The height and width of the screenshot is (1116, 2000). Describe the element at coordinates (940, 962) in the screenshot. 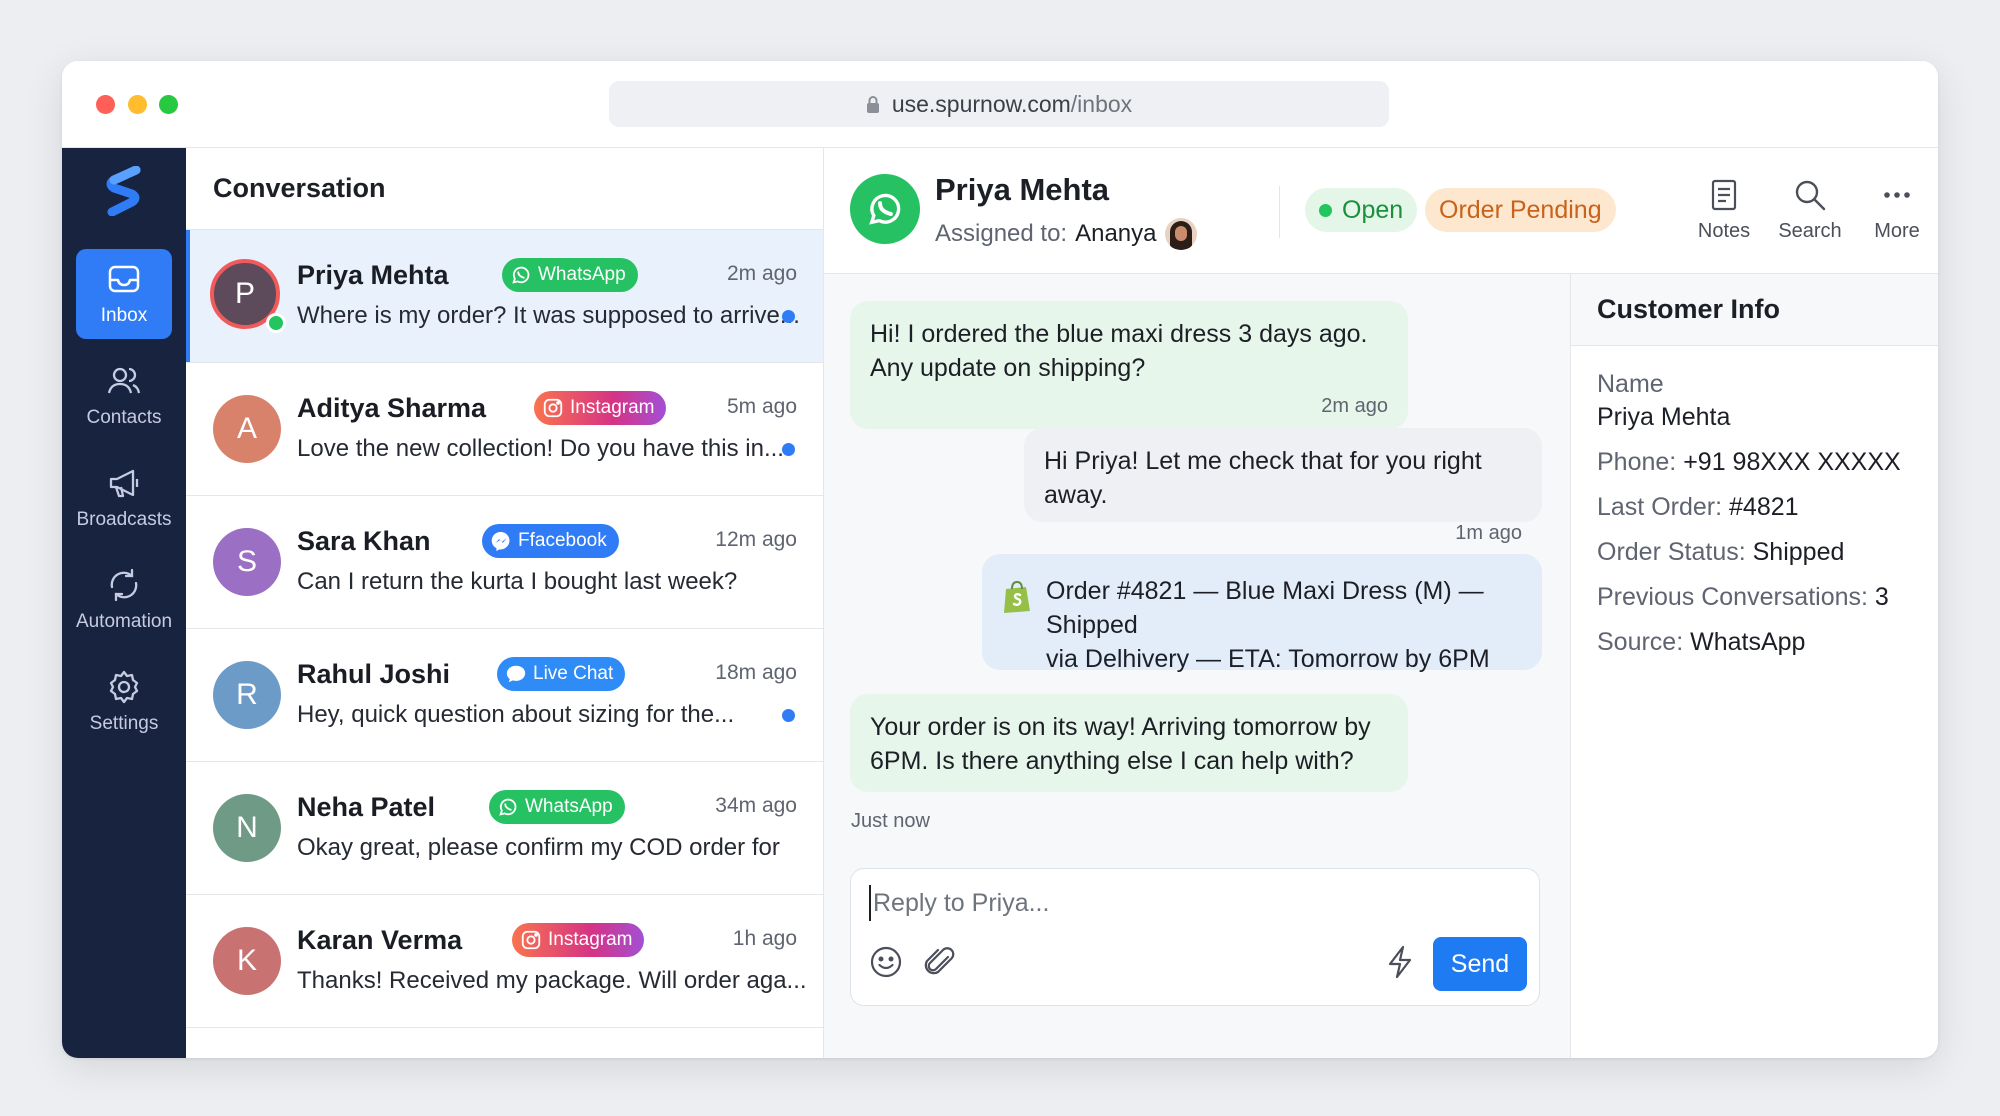

I see `paperclip-icon` at that location.